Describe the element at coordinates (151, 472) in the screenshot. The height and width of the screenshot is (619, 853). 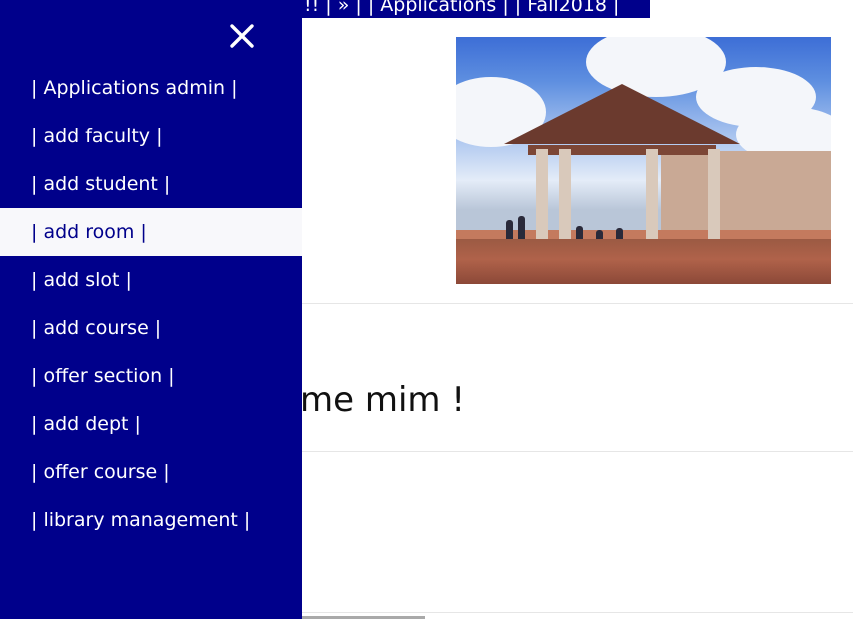
I see `nav-item-offer-course: | offer course |` at that location.